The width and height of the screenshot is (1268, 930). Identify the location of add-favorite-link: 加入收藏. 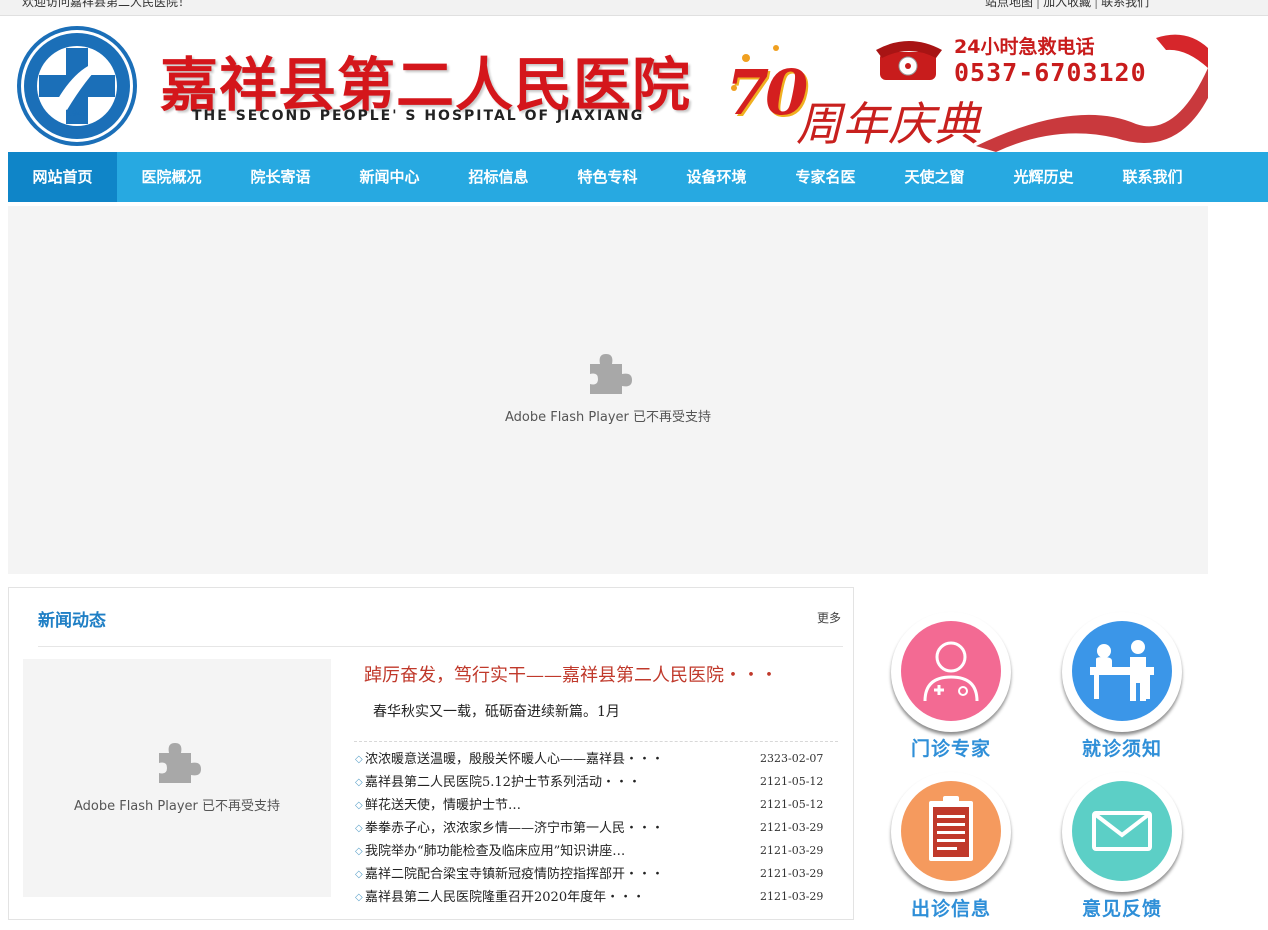
(1067, 4).